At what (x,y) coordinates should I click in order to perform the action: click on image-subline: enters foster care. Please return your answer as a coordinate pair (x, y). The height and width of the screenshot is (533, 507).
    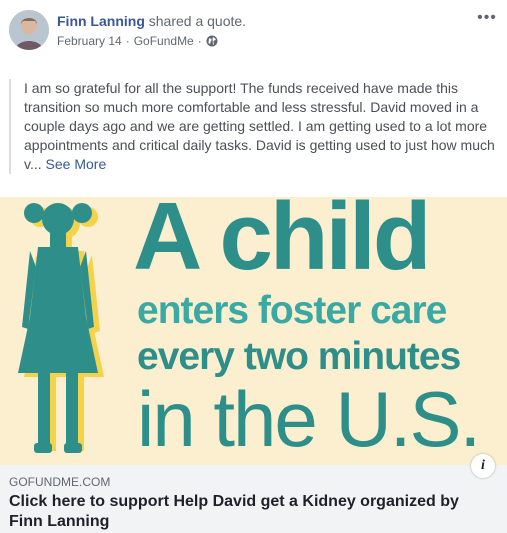
    Looking at the image, I should click on (292, 310).